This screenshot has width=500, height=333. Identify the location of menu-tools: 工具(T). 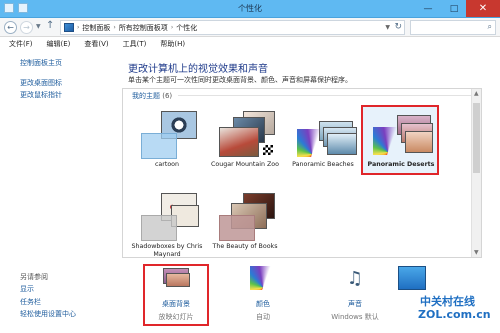
(135, 44).